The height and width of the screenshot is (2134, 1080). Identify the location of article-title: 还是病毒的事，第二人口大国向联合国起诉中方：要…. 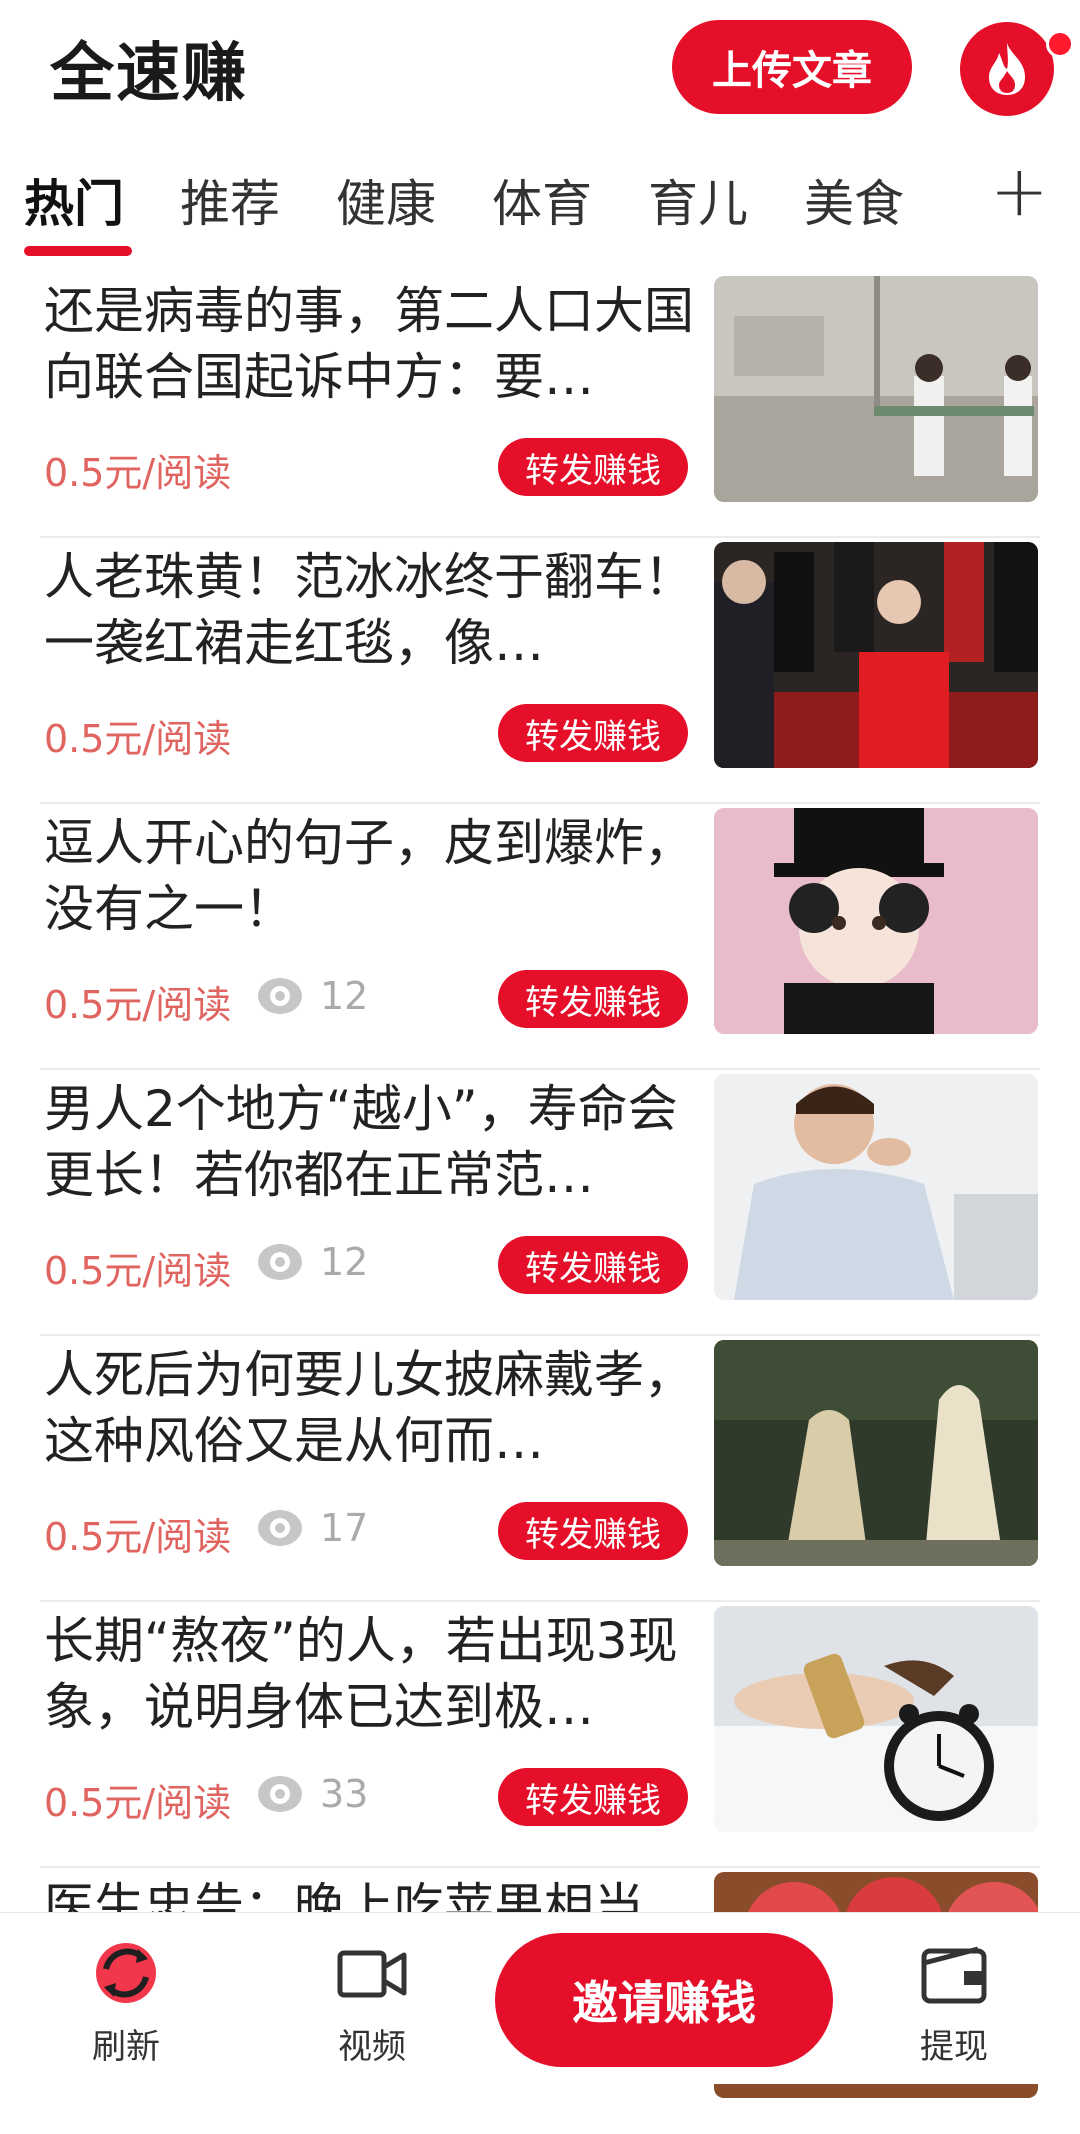
(369, 344).